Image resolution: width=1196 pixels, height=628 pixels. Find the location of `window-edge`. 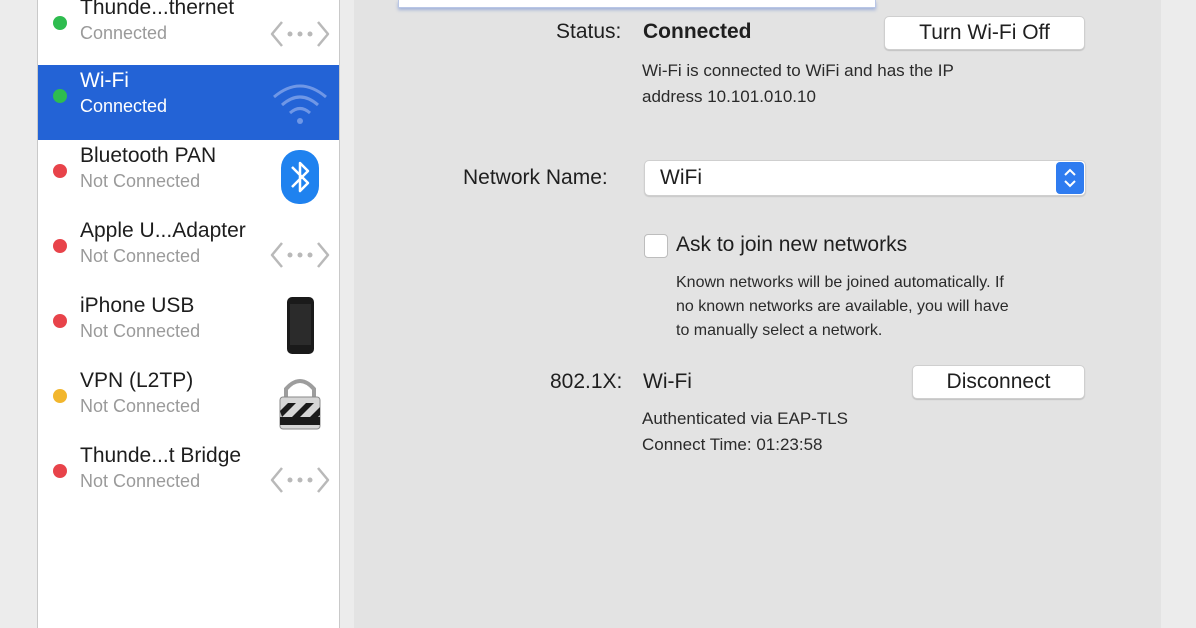

window-edge is located at coordinates (1178, 314).